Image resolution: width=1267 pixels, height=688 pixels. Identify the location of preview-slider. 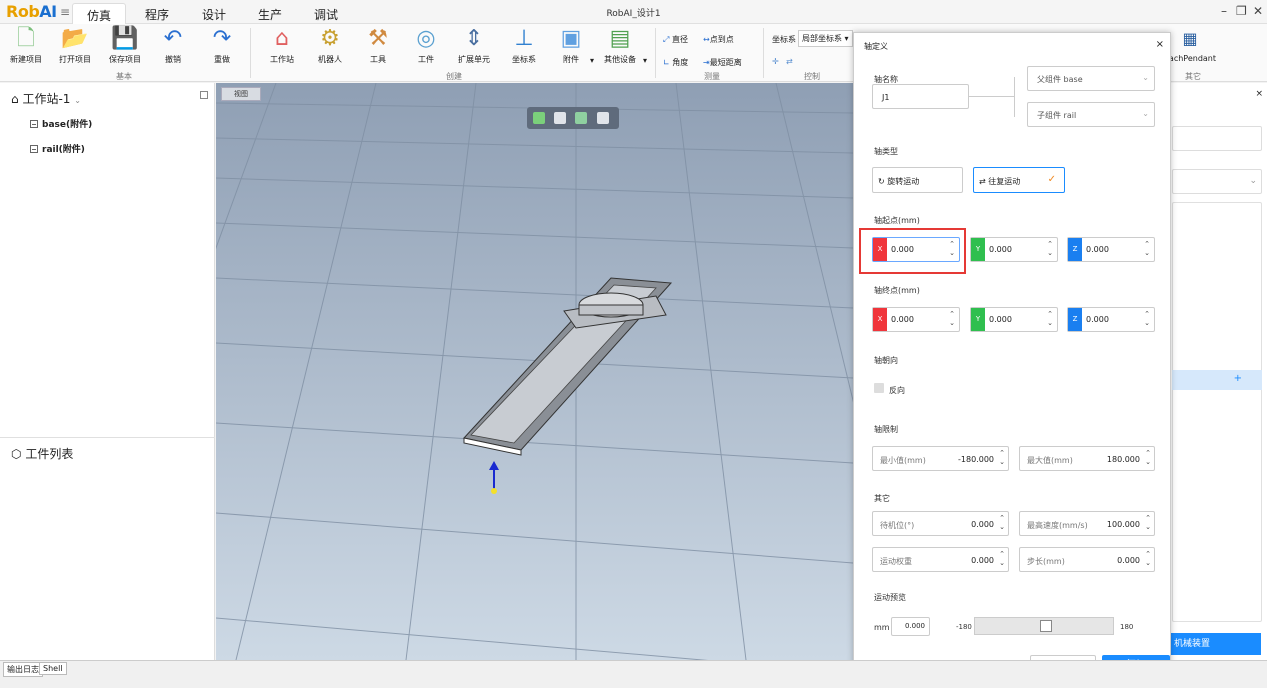
(1044, 626).